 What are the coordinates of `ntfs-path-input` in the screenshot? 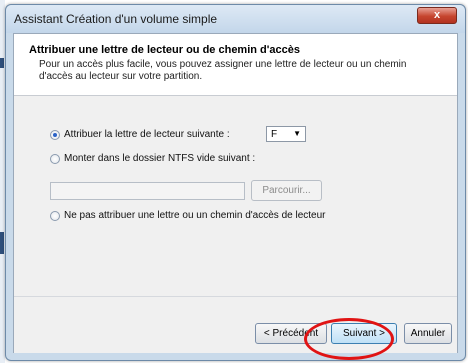 It's located at (147, 191).